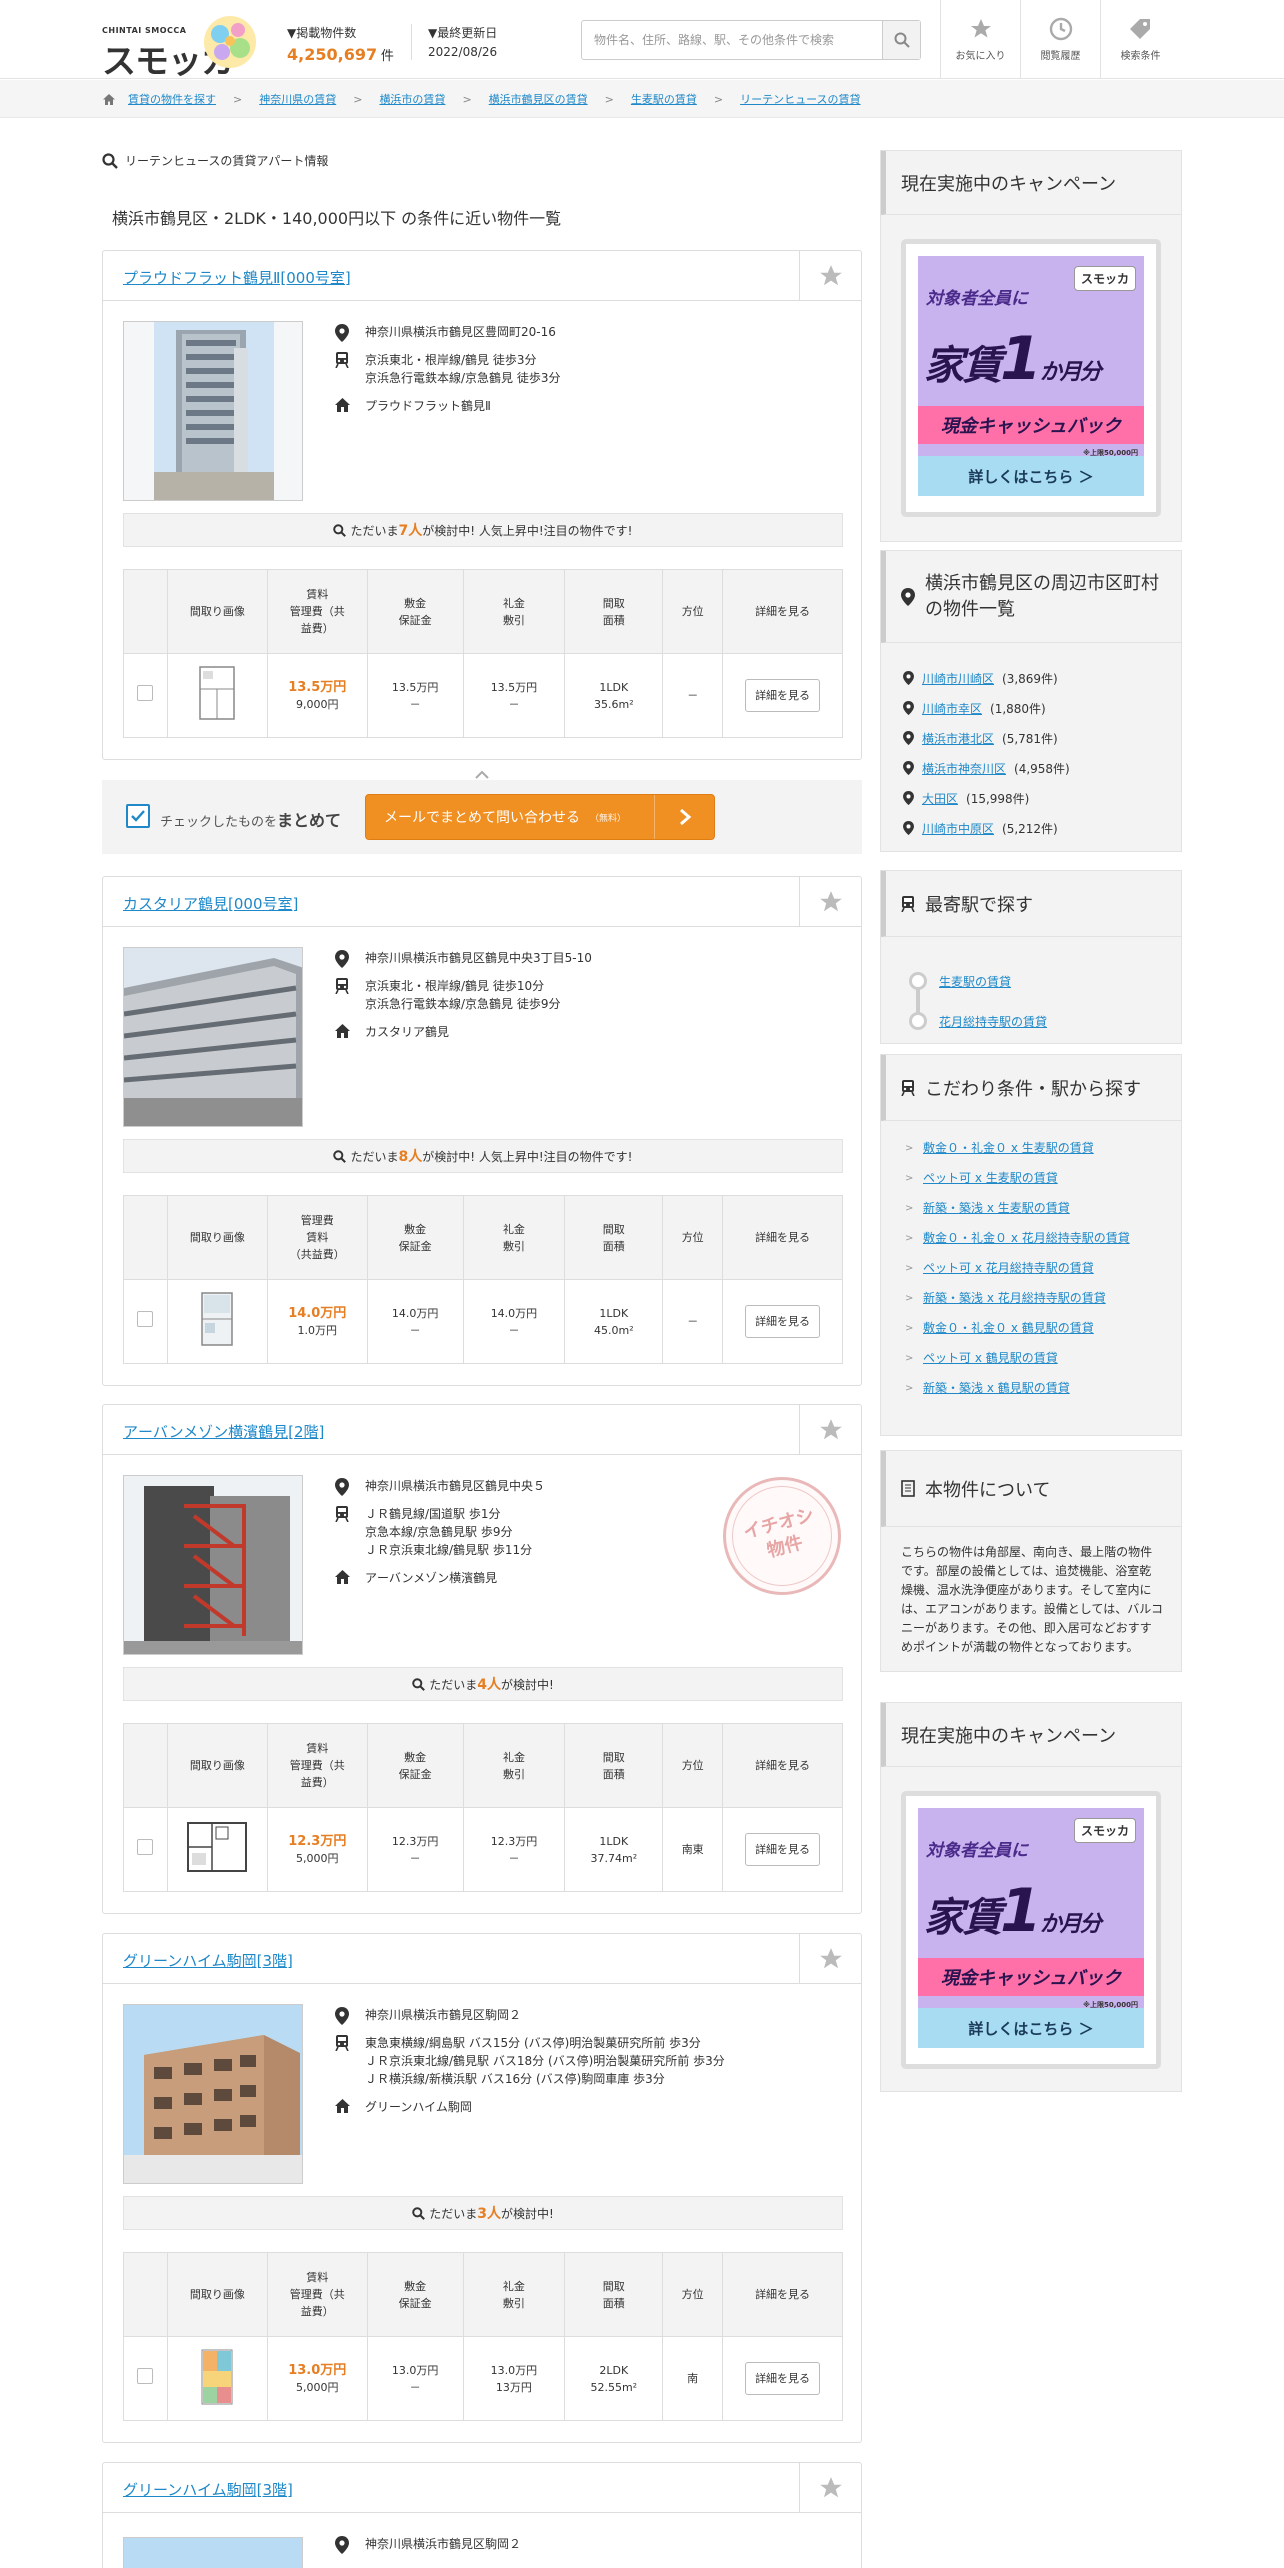 This screenshot has height=2568, width=1284. I want to click on station-link: 生麦駅の賃貸, so click(975, 981).